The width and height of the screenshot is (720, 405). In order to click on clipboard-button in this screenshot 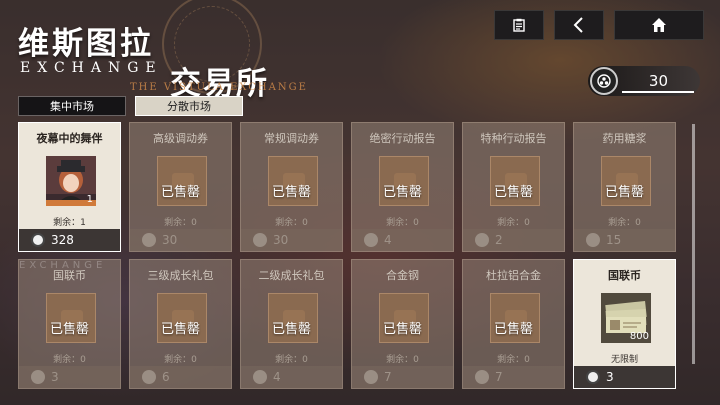, I will do `click(519, 25)`.